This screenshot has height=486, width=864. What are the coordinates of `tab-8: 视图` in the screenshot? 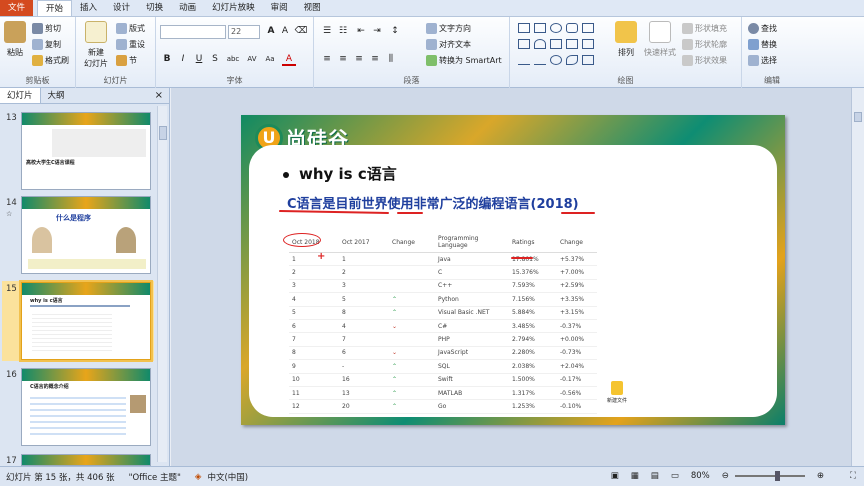 It's located at (312, 8).